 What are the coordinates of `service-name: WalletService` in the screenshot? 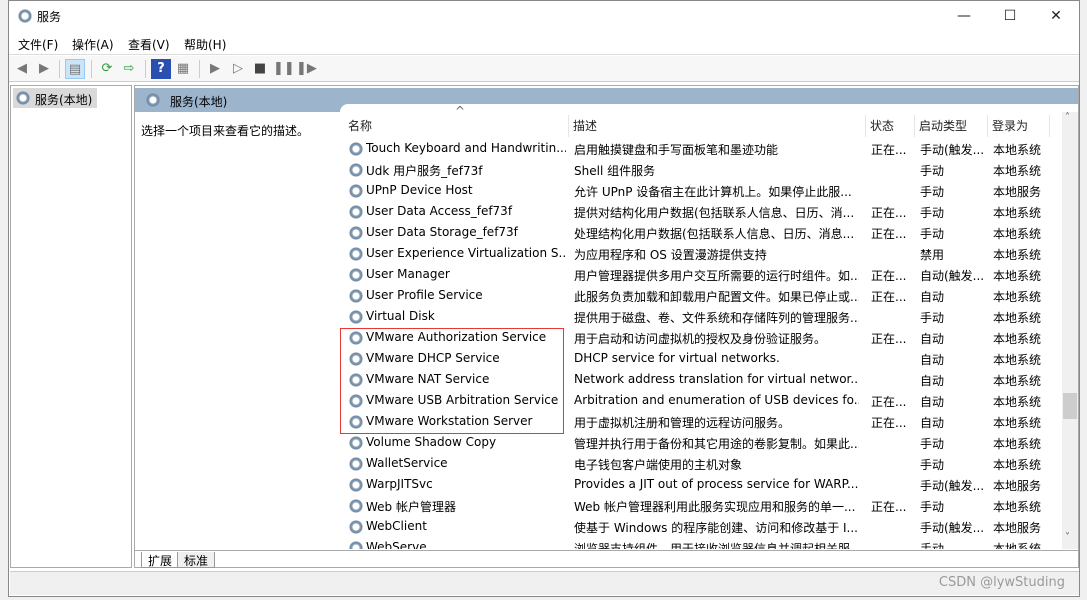 It's located at (407, 463).